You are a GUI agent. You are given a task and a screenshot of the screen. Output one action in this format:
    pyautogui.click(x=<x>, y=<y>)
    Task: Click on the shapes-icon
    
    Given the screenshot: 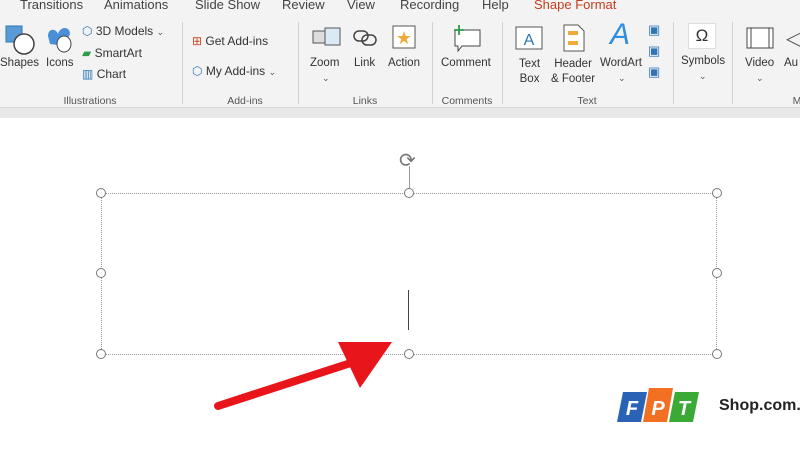 What is the action you would take?
    pyautogui.click(x=20, y=40)
    